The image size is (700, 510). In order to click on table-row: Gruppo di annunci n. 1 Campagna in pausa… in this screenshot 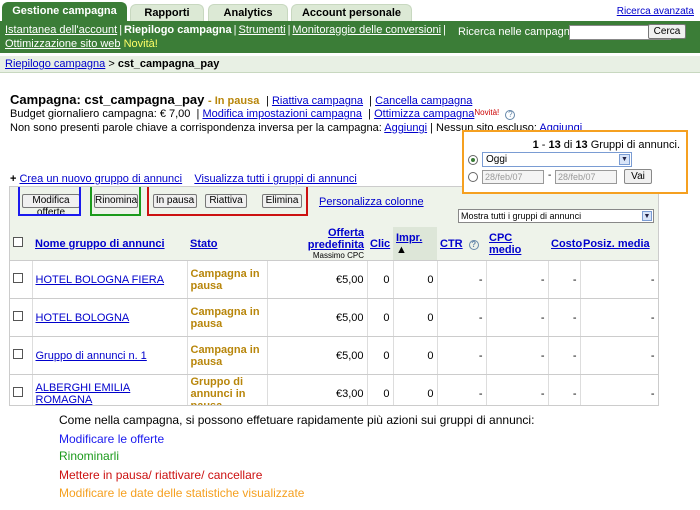, I will do `click(334, 355)`.